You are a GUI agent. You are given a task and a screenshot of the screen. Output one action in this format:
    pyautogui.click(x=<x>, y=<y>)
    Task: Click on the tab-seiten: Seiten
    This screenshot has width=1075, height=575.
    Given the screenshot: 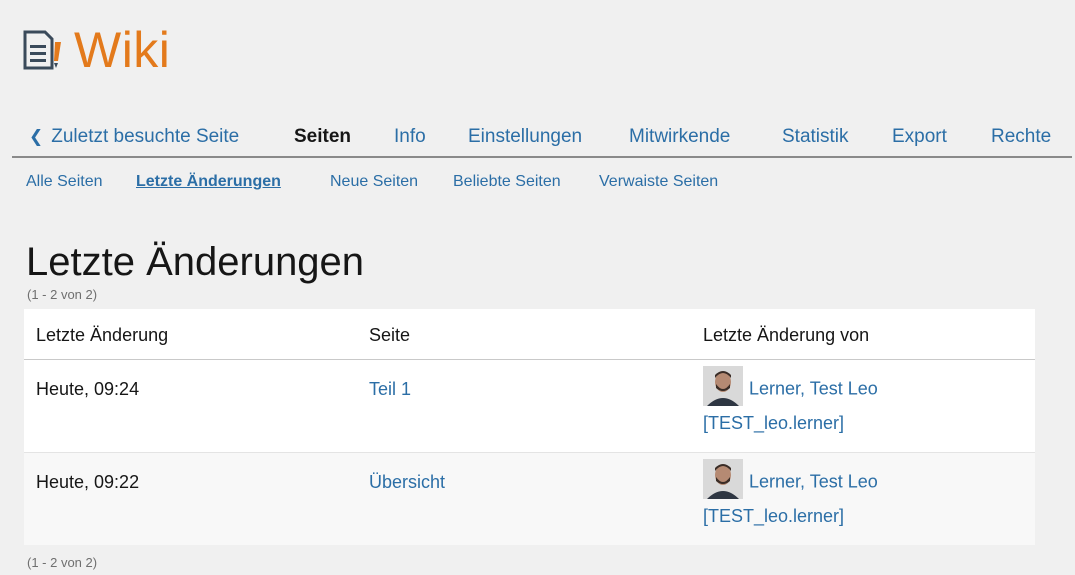 What is the action you would take?
    pyautogui.click(x=322, y=137)
    